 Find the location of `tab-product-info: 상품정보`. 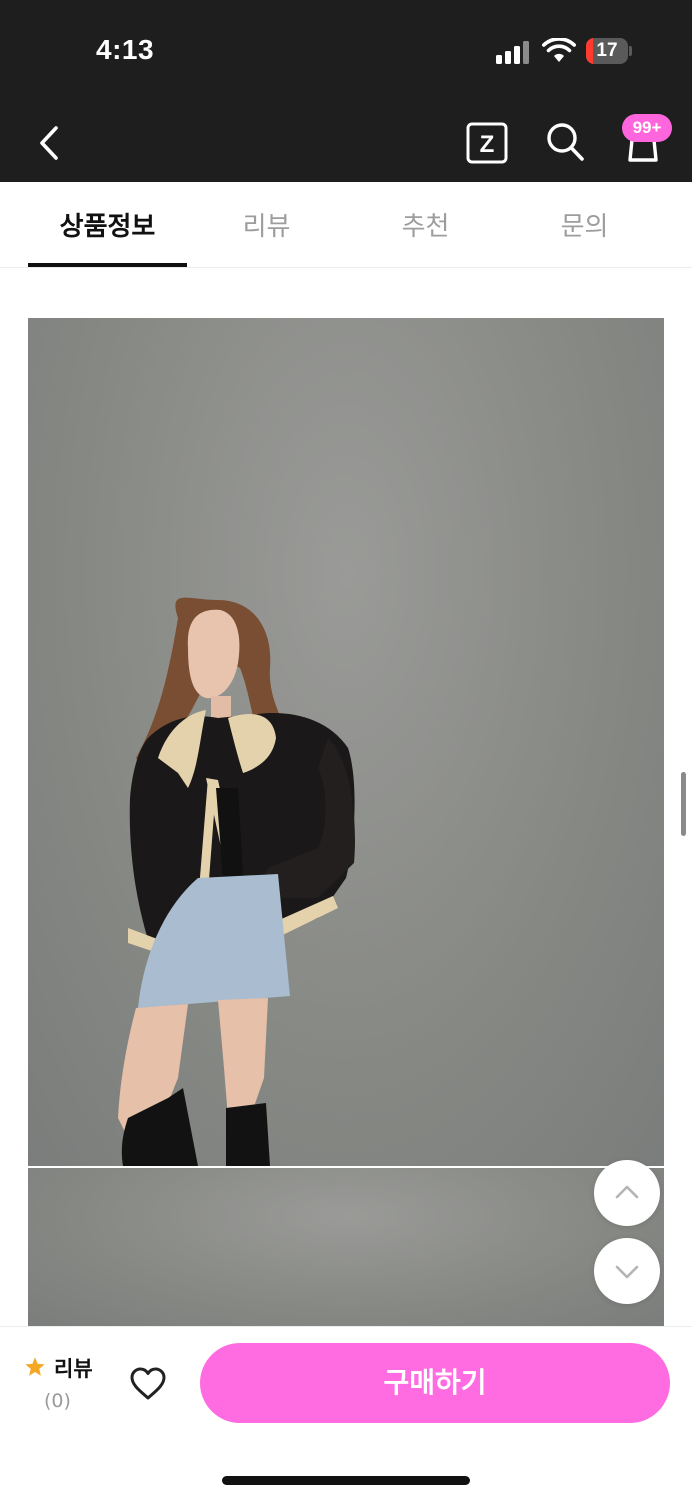

tab-product-info: 상품정보 is located at coordinates (107, 225).